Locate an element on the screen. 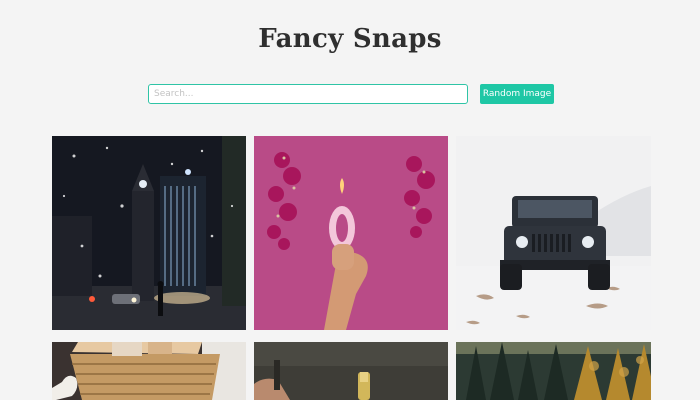 The width and height of the screenshot is (700, 400). gallery-image-bottle is located at coordinates (351, 371).